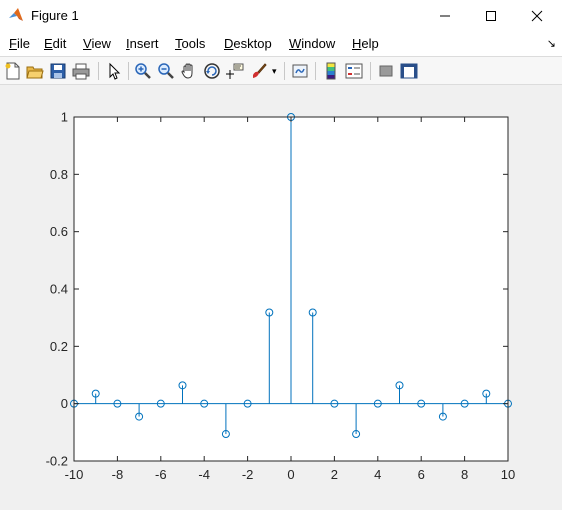  I want to click on menu-insert: Insert, so click(142, 43).